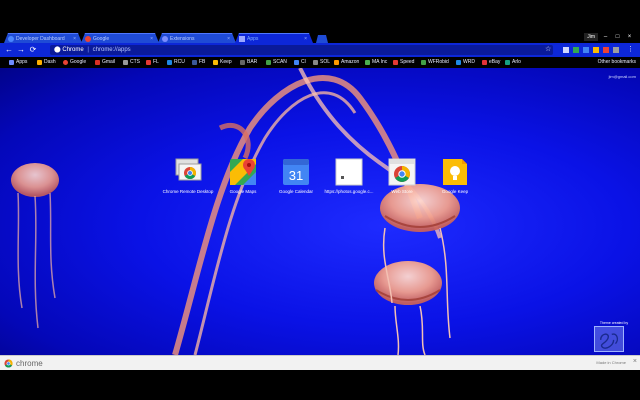 The height and width of the screenshot is (400, 640). Describe the element at coordinates (380, 62) in the screenshot. I see `bookmark-label: MA Inc` at that location.